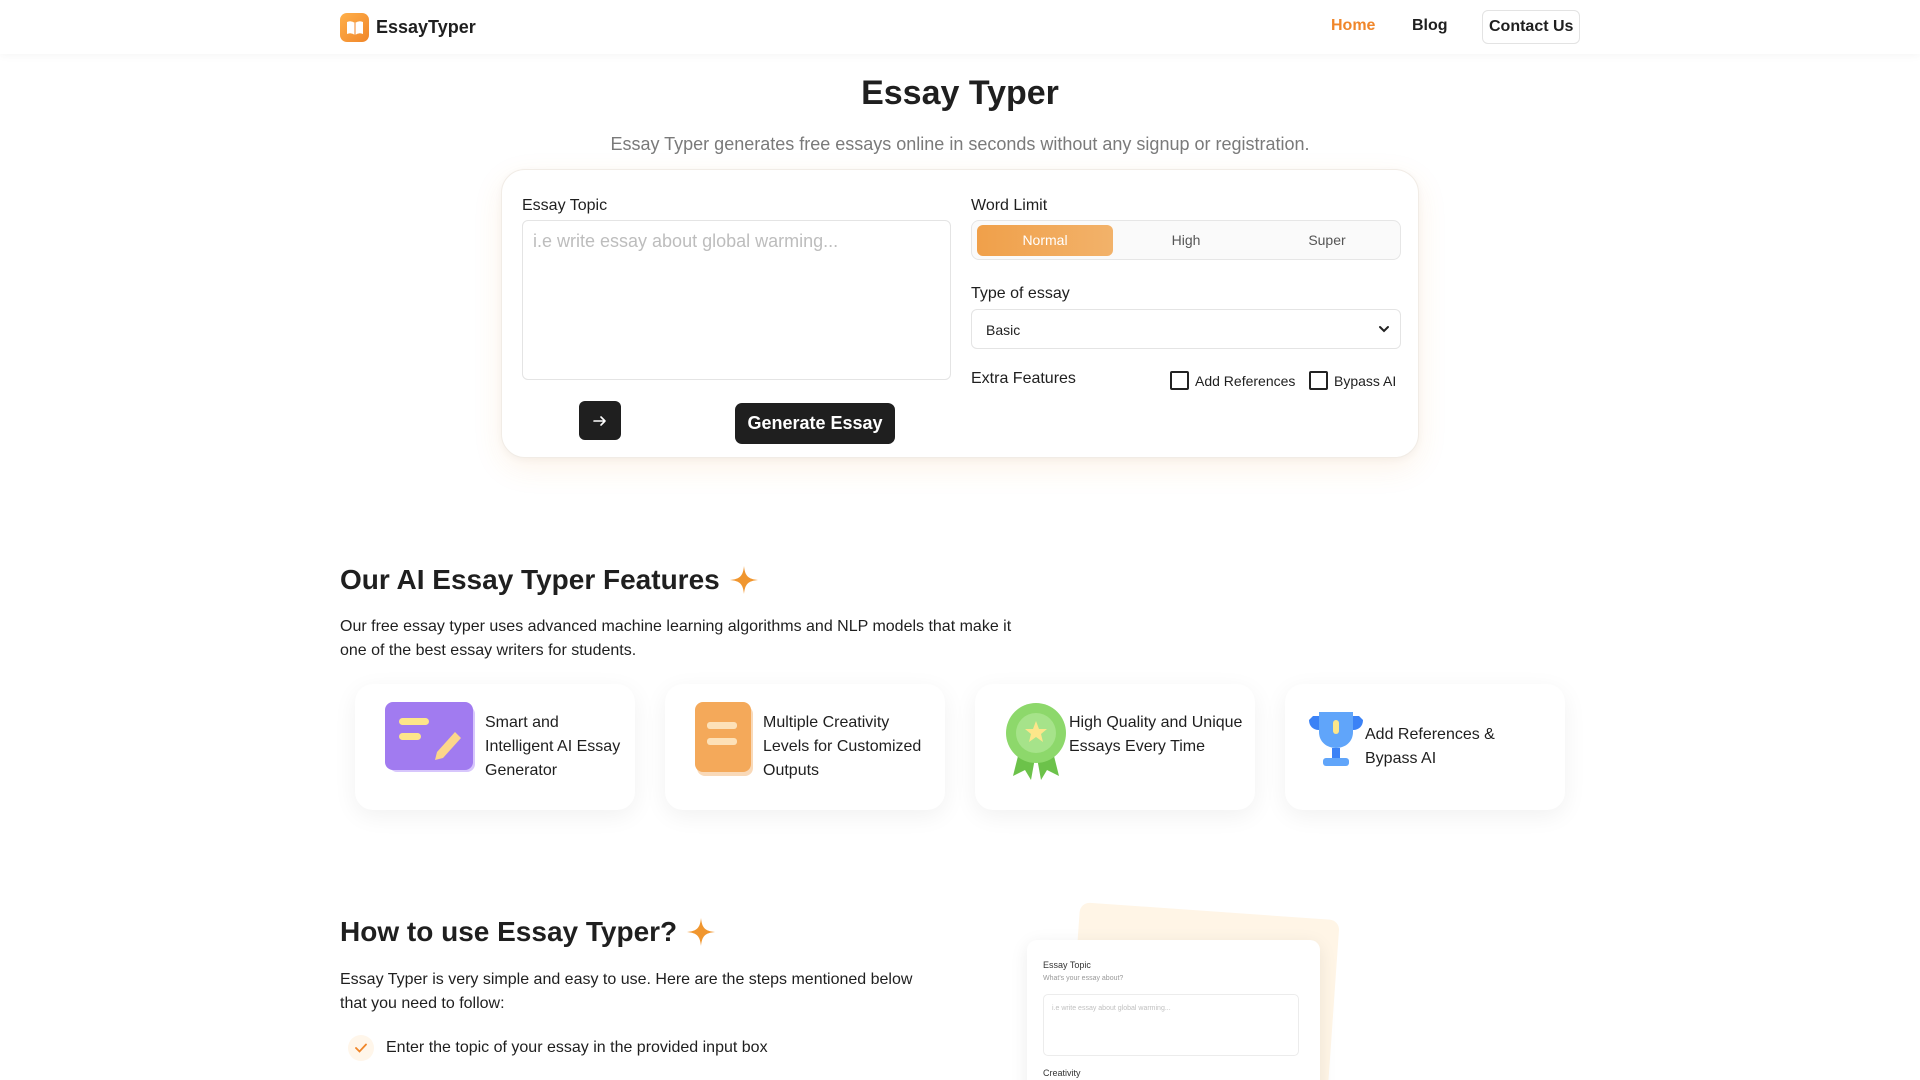 The height and width of the screenshot is (1080, 1920). Describe the element at coordinates (725, 742) in the screenshot. I see `document-stack-icon` at that location.